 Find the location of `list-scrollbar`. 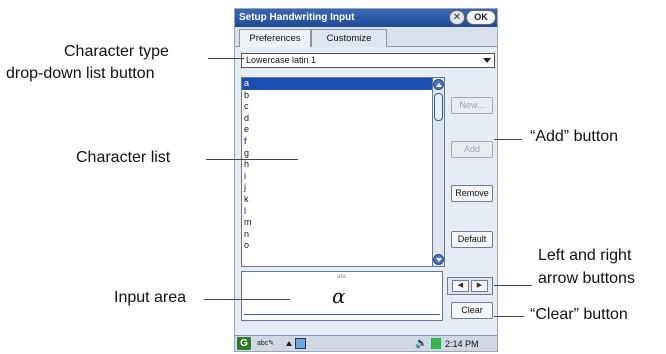

list-scrollbar is located at coordinates (439, 172).